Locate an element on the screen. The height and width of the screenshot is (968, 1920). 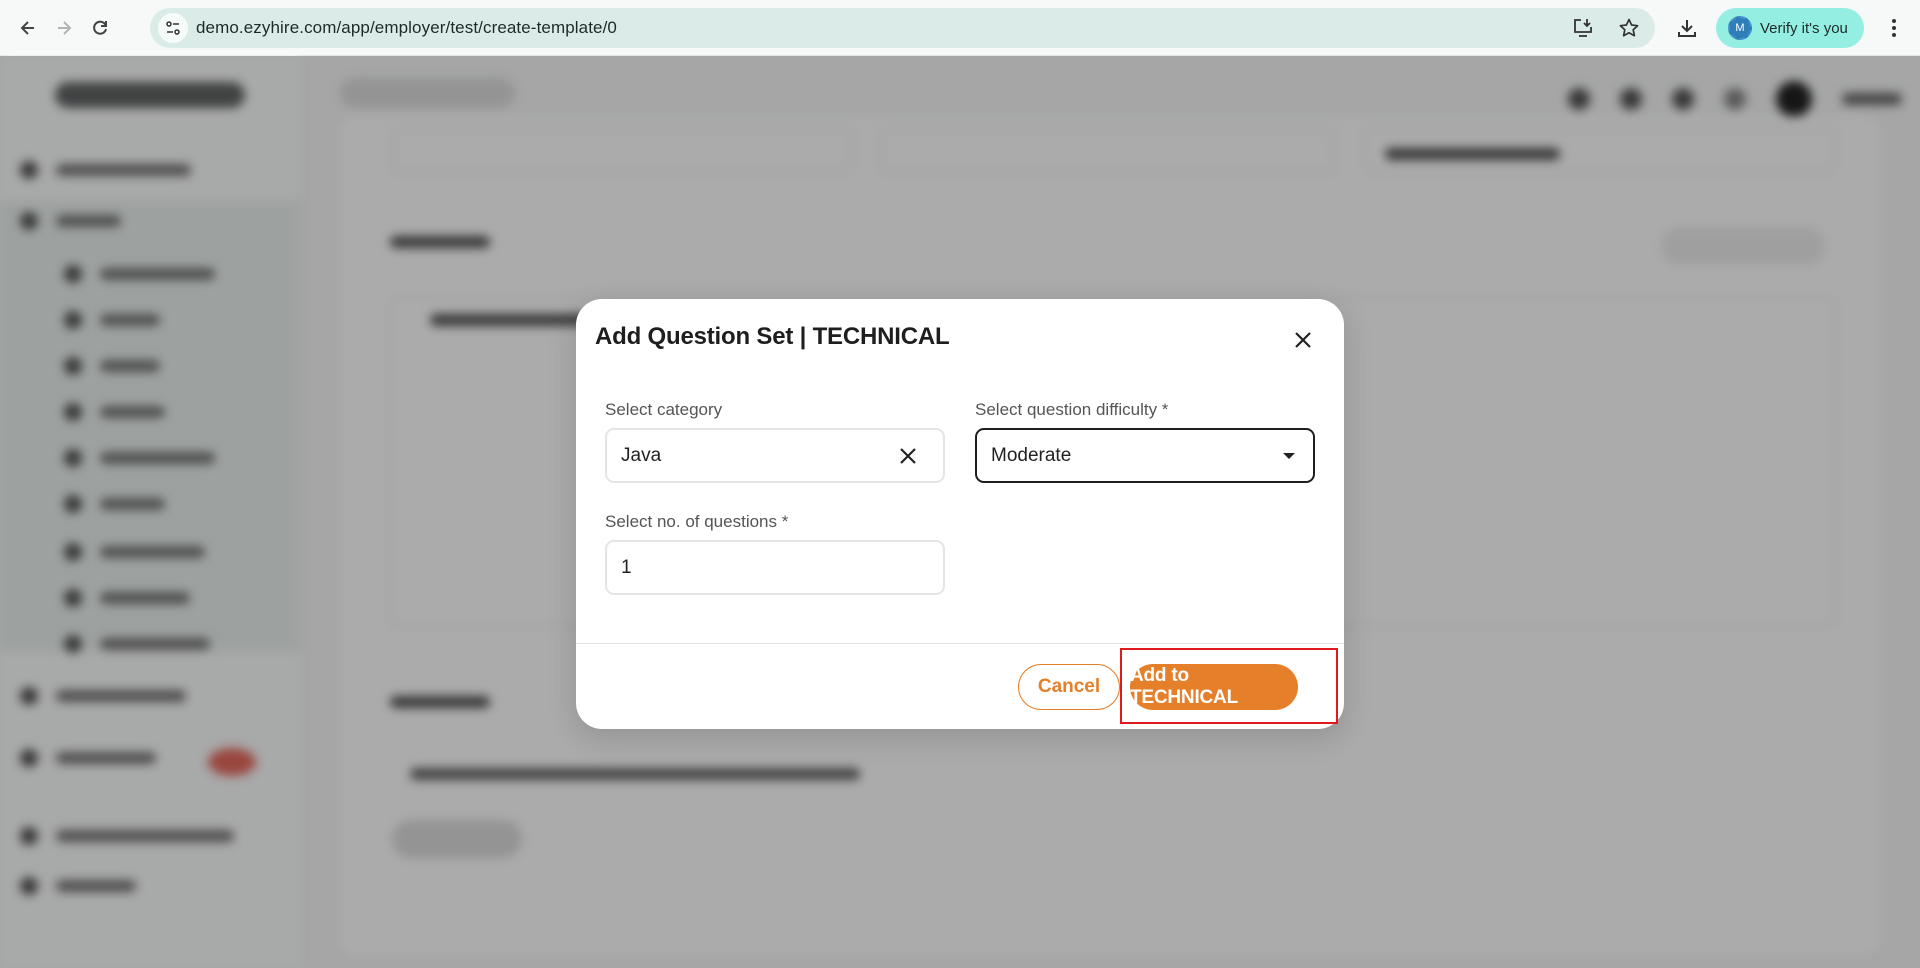
category-select: Java is located at coordinates (775, 455).